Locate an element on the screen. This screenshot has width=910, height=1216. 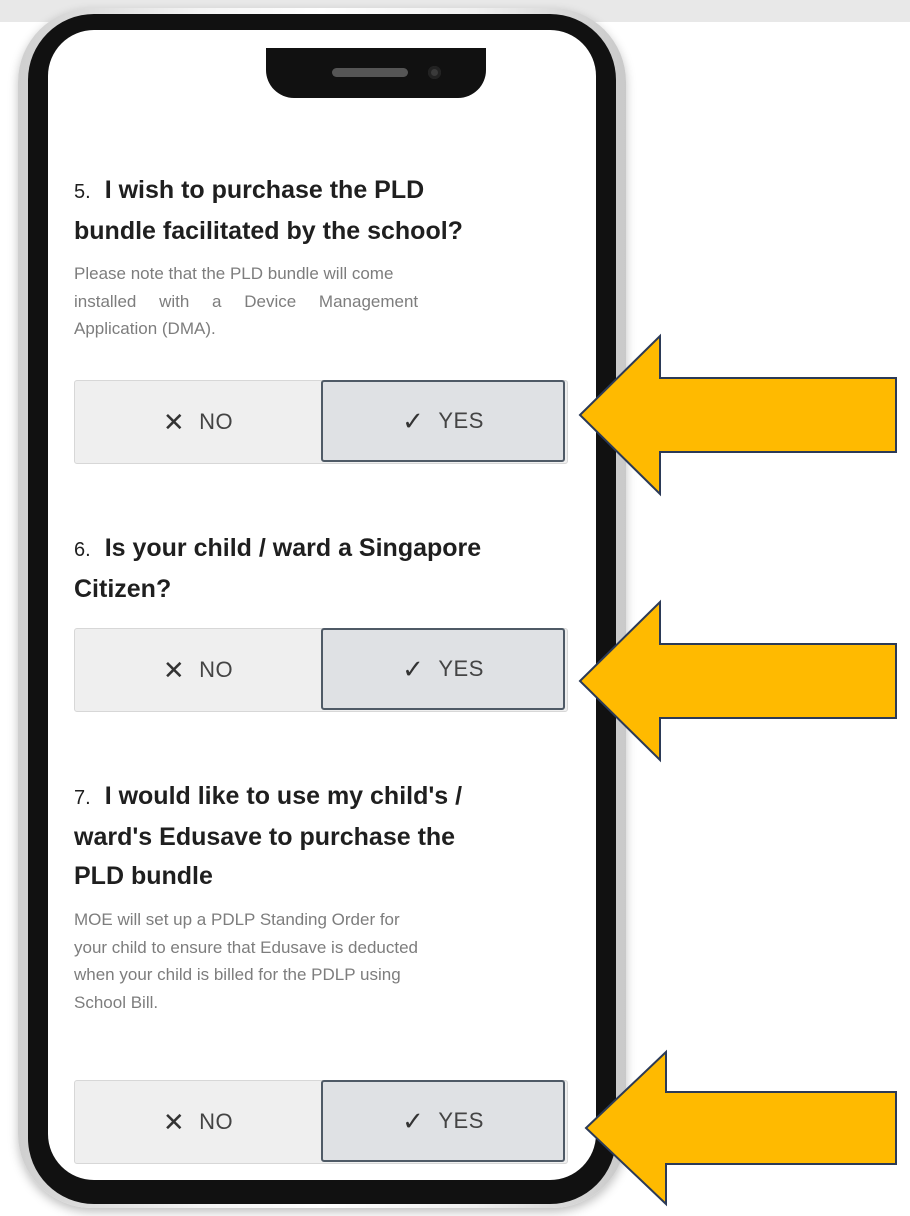
question-6-choice-group: ✕ NO ✓ YES is located at coordinates (321, 670).